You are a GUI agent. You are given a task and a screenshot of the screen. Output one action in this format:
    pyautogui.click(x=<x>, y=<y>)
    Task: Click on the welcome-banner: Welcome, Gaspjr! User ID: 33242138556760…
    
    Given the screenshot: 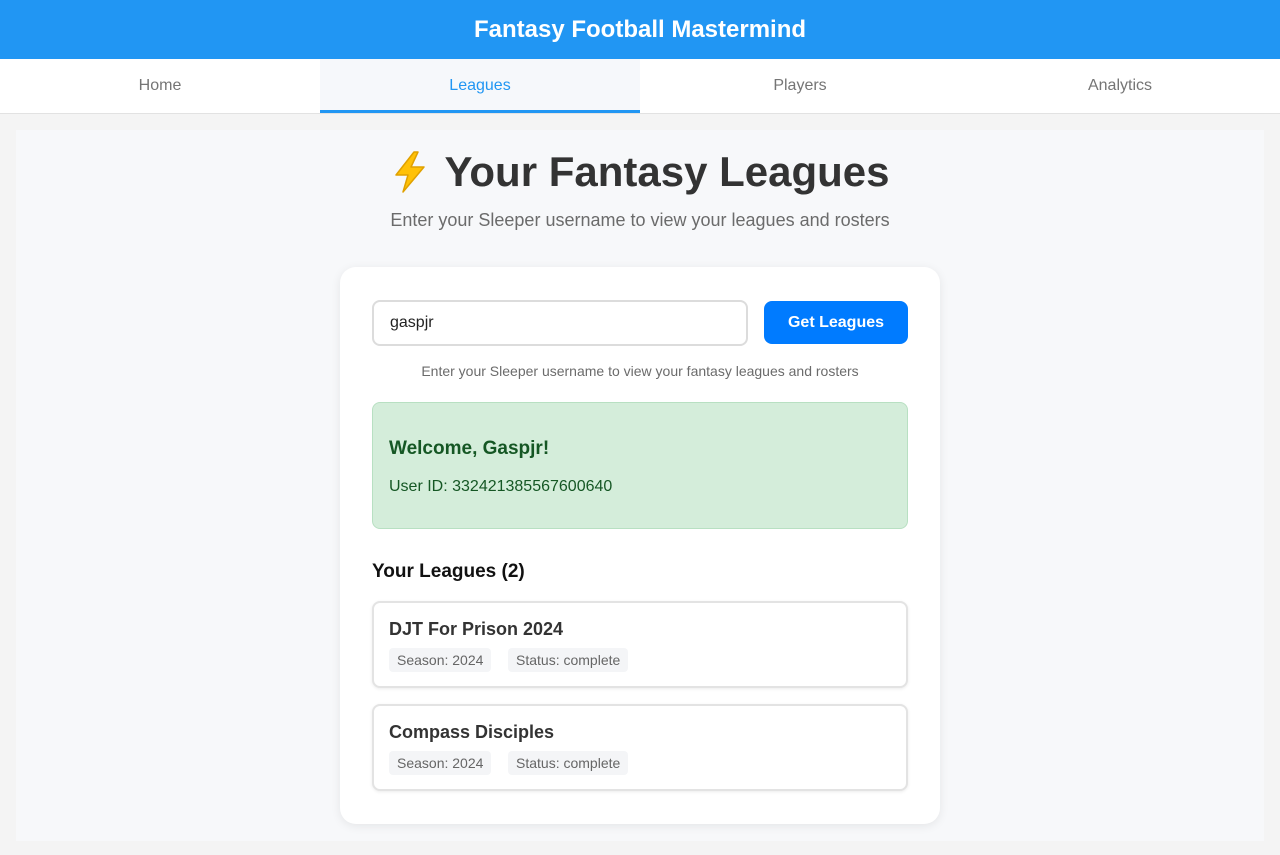 What is the action you would take?
    pyautogui.click(x=640, y=465)
    